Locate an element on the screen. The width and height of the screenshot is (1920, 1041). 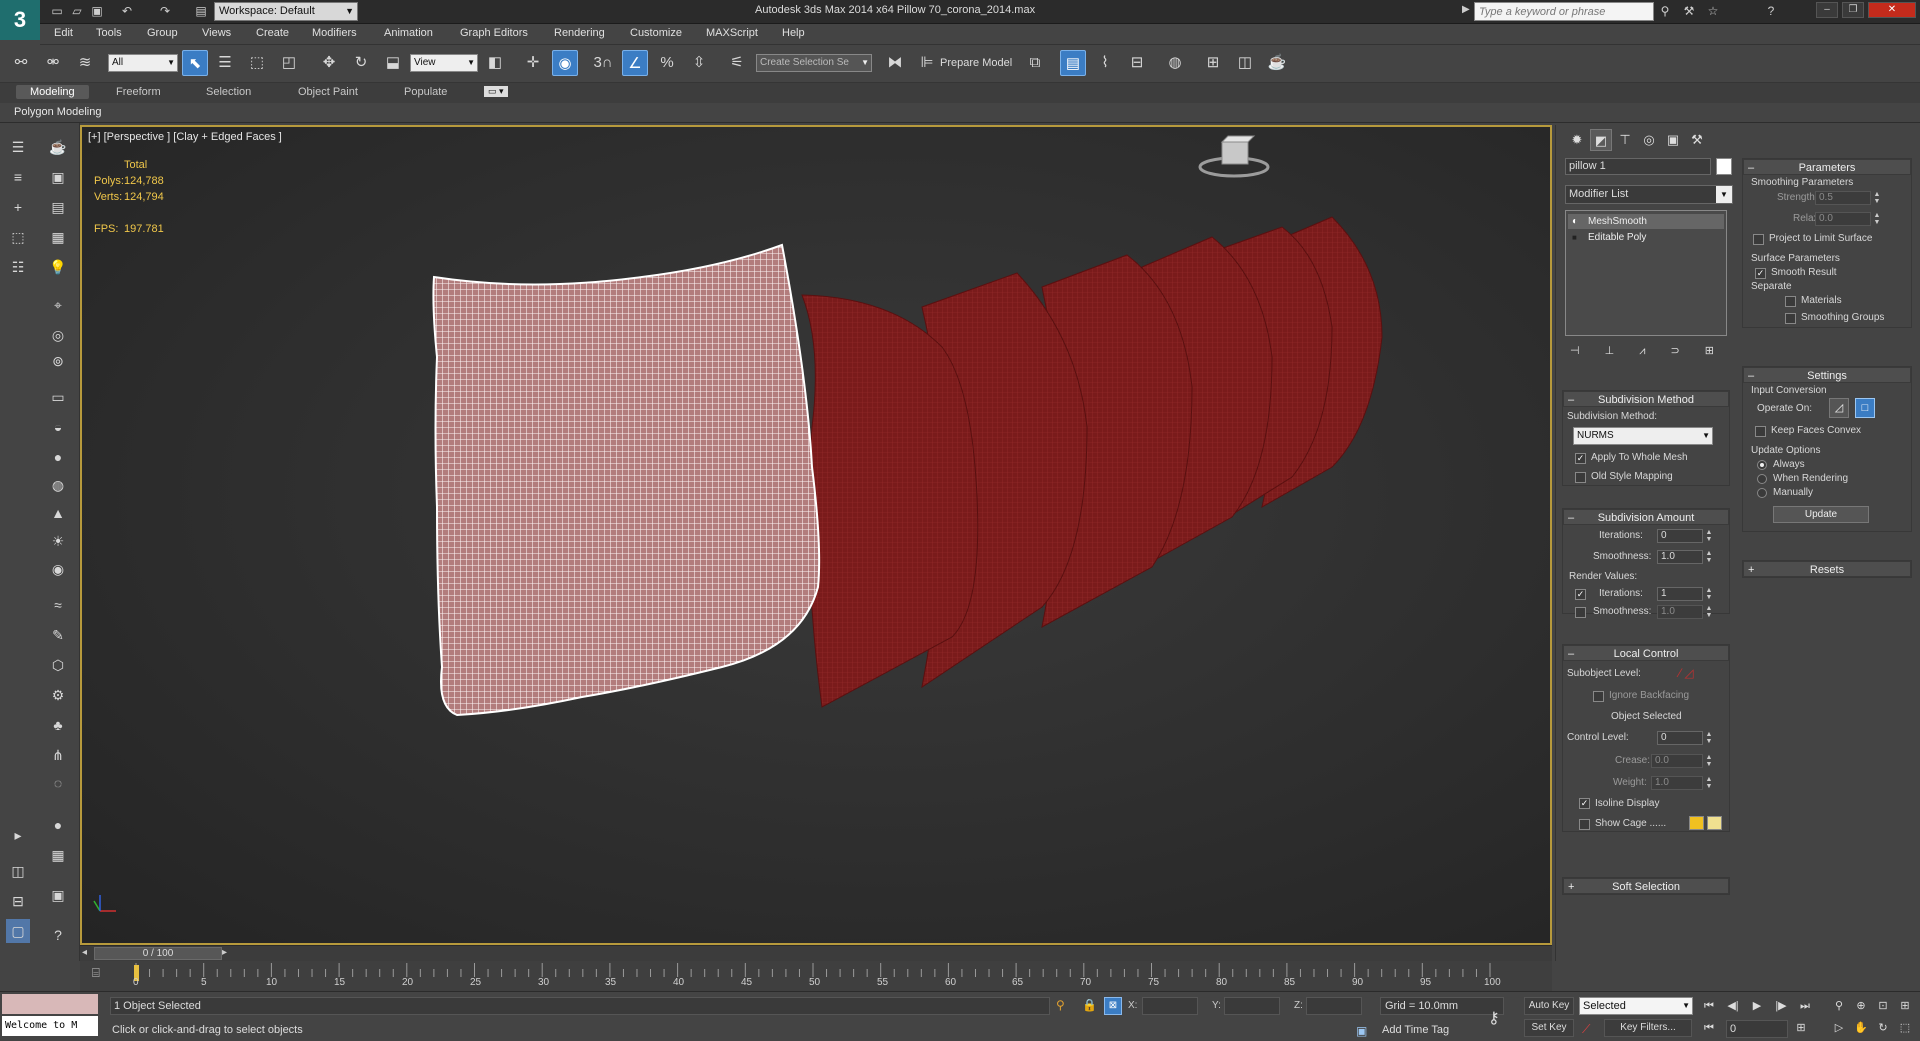
spinner-snap-icon: ⇳ is located at coordinates (699, 63).